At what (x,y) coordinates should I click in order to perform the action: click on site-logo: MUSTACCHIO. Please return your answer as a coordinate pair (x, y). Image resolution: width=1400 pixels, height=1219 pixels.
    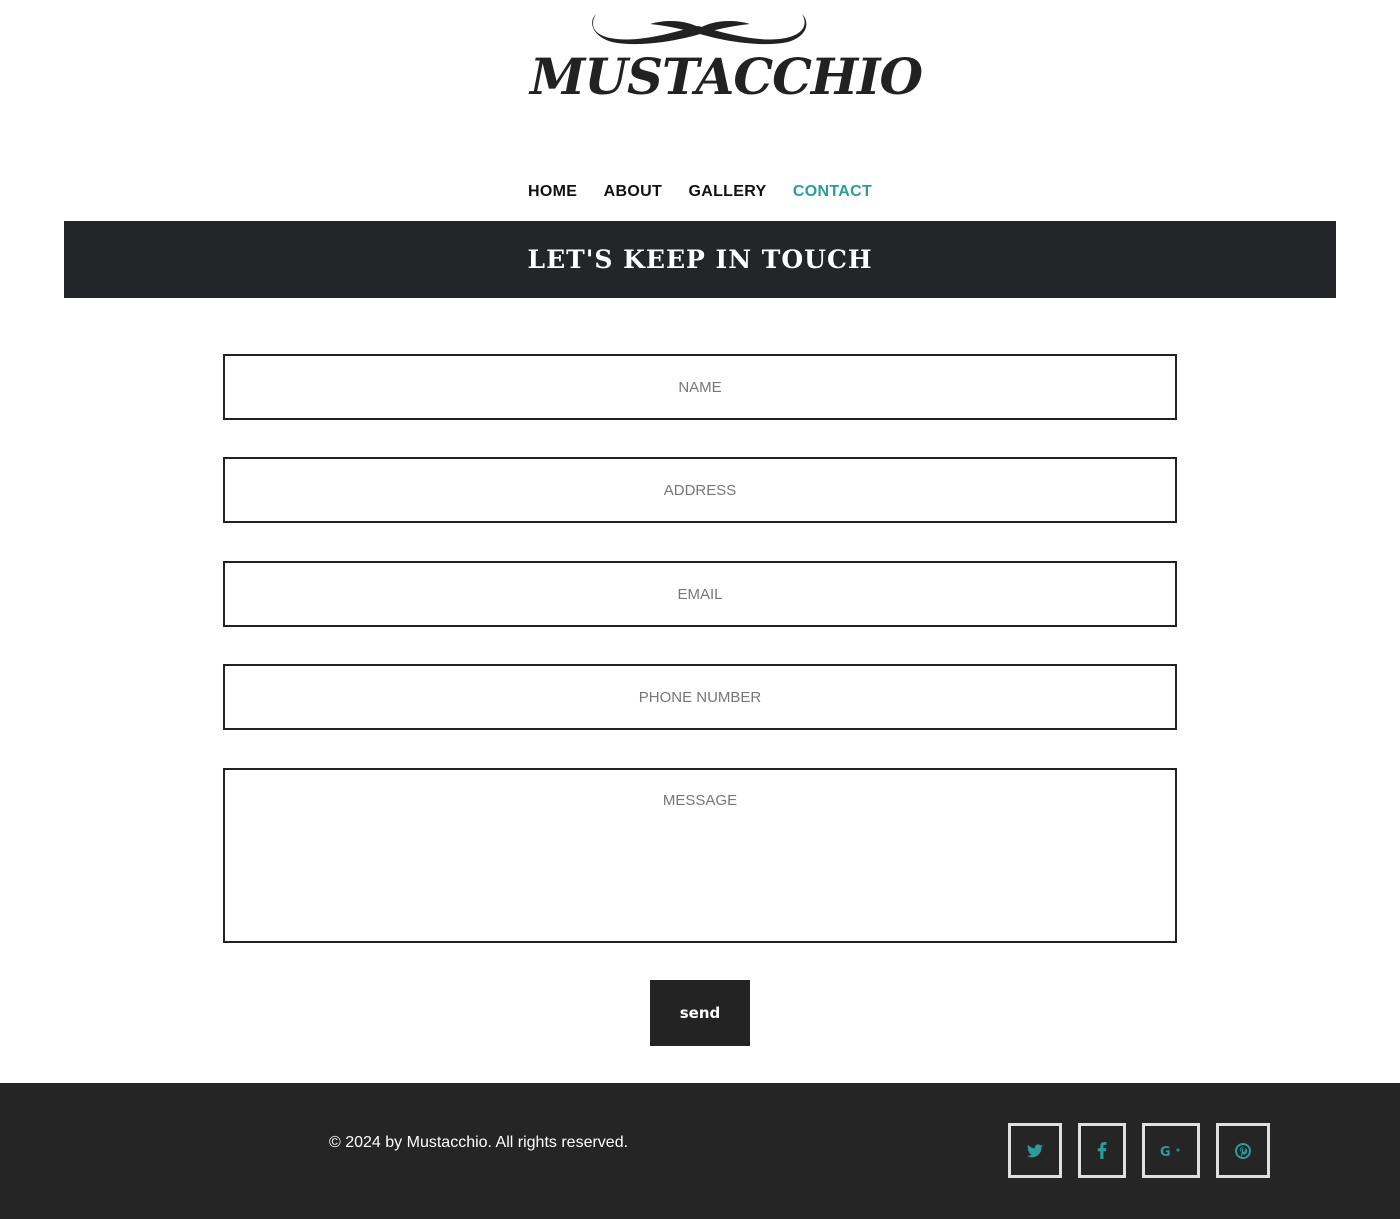
    Looking at the image, I should click on (726, 56).